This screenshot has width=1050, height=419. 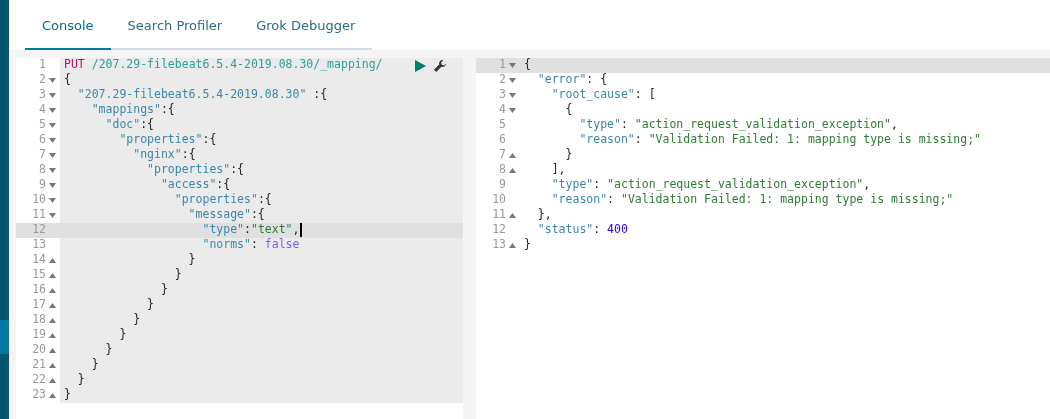 What do you see at coordinates (4, 337) in the screenshot?
I see `sidebar-highlight` at bounding box center [4, 337].